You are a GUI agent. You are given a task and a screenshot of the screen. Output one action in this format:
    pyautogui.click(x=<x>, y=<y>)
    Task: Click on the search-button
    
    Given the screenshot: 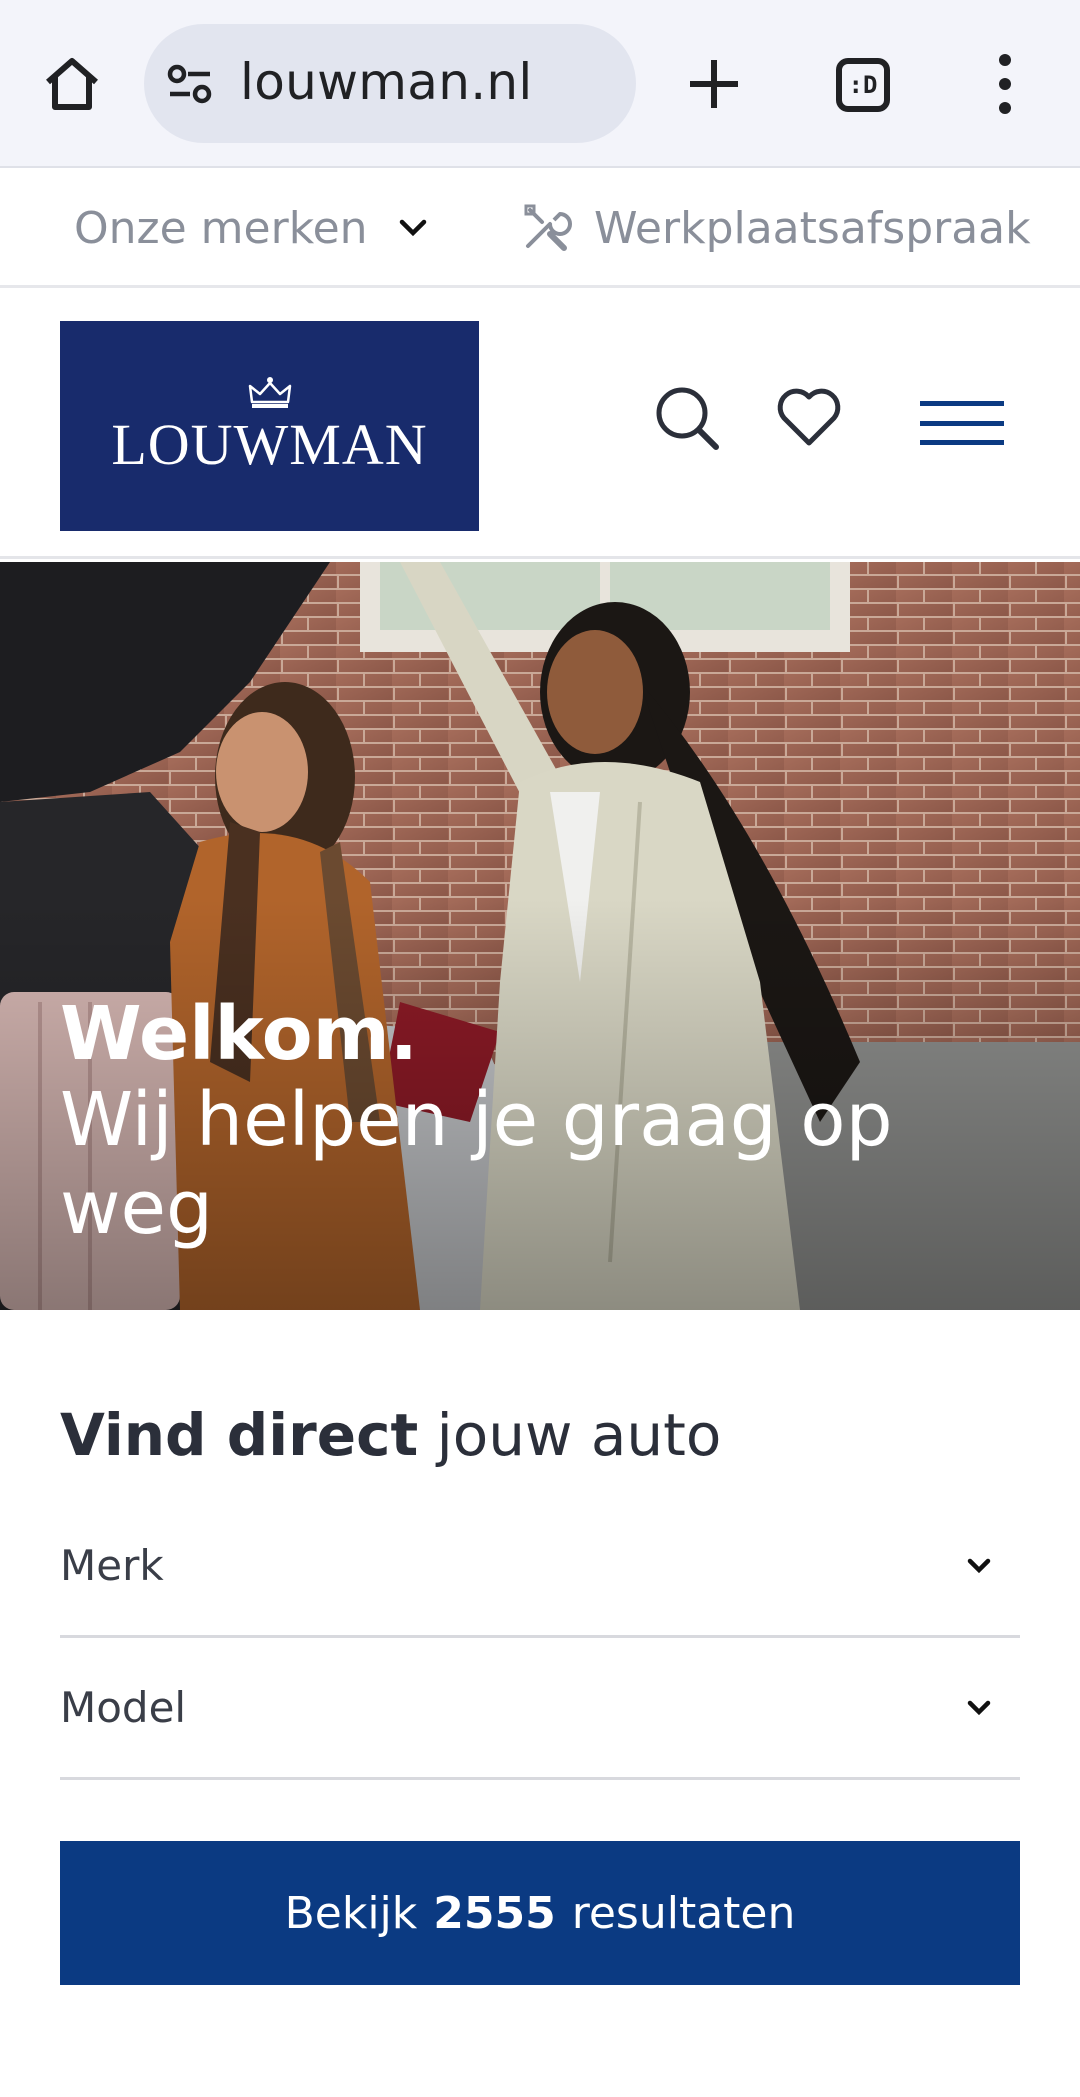 What is the action you would take?
    pyautogui.click(x=687, y=418)
    